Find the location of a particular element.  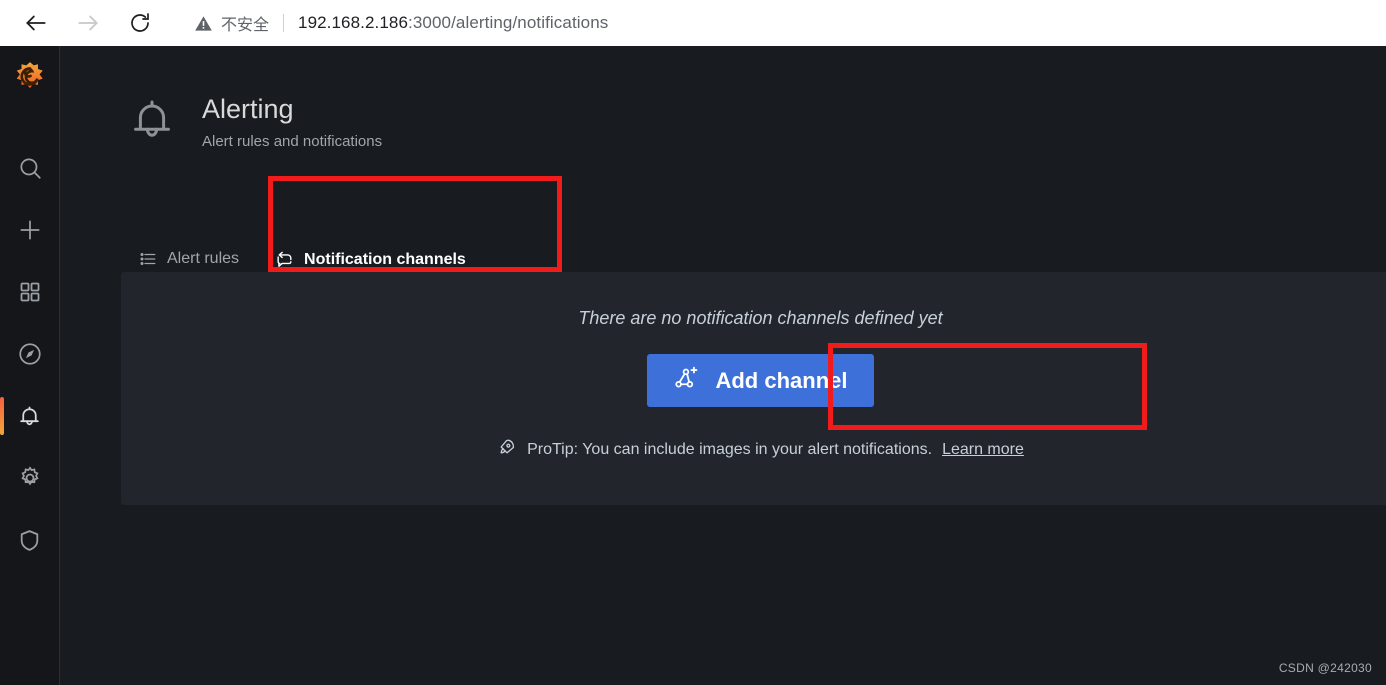

sidebar-item-create is located at coordinates (30, 230).